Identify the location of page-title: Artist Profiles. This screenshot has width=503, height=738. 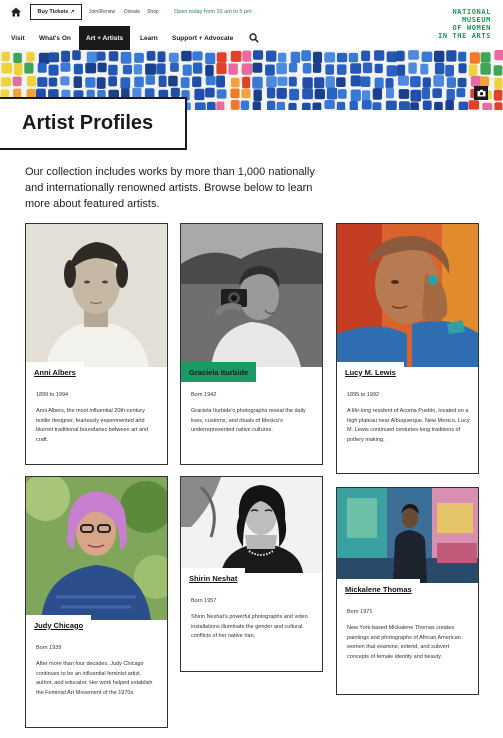
(88, 123).